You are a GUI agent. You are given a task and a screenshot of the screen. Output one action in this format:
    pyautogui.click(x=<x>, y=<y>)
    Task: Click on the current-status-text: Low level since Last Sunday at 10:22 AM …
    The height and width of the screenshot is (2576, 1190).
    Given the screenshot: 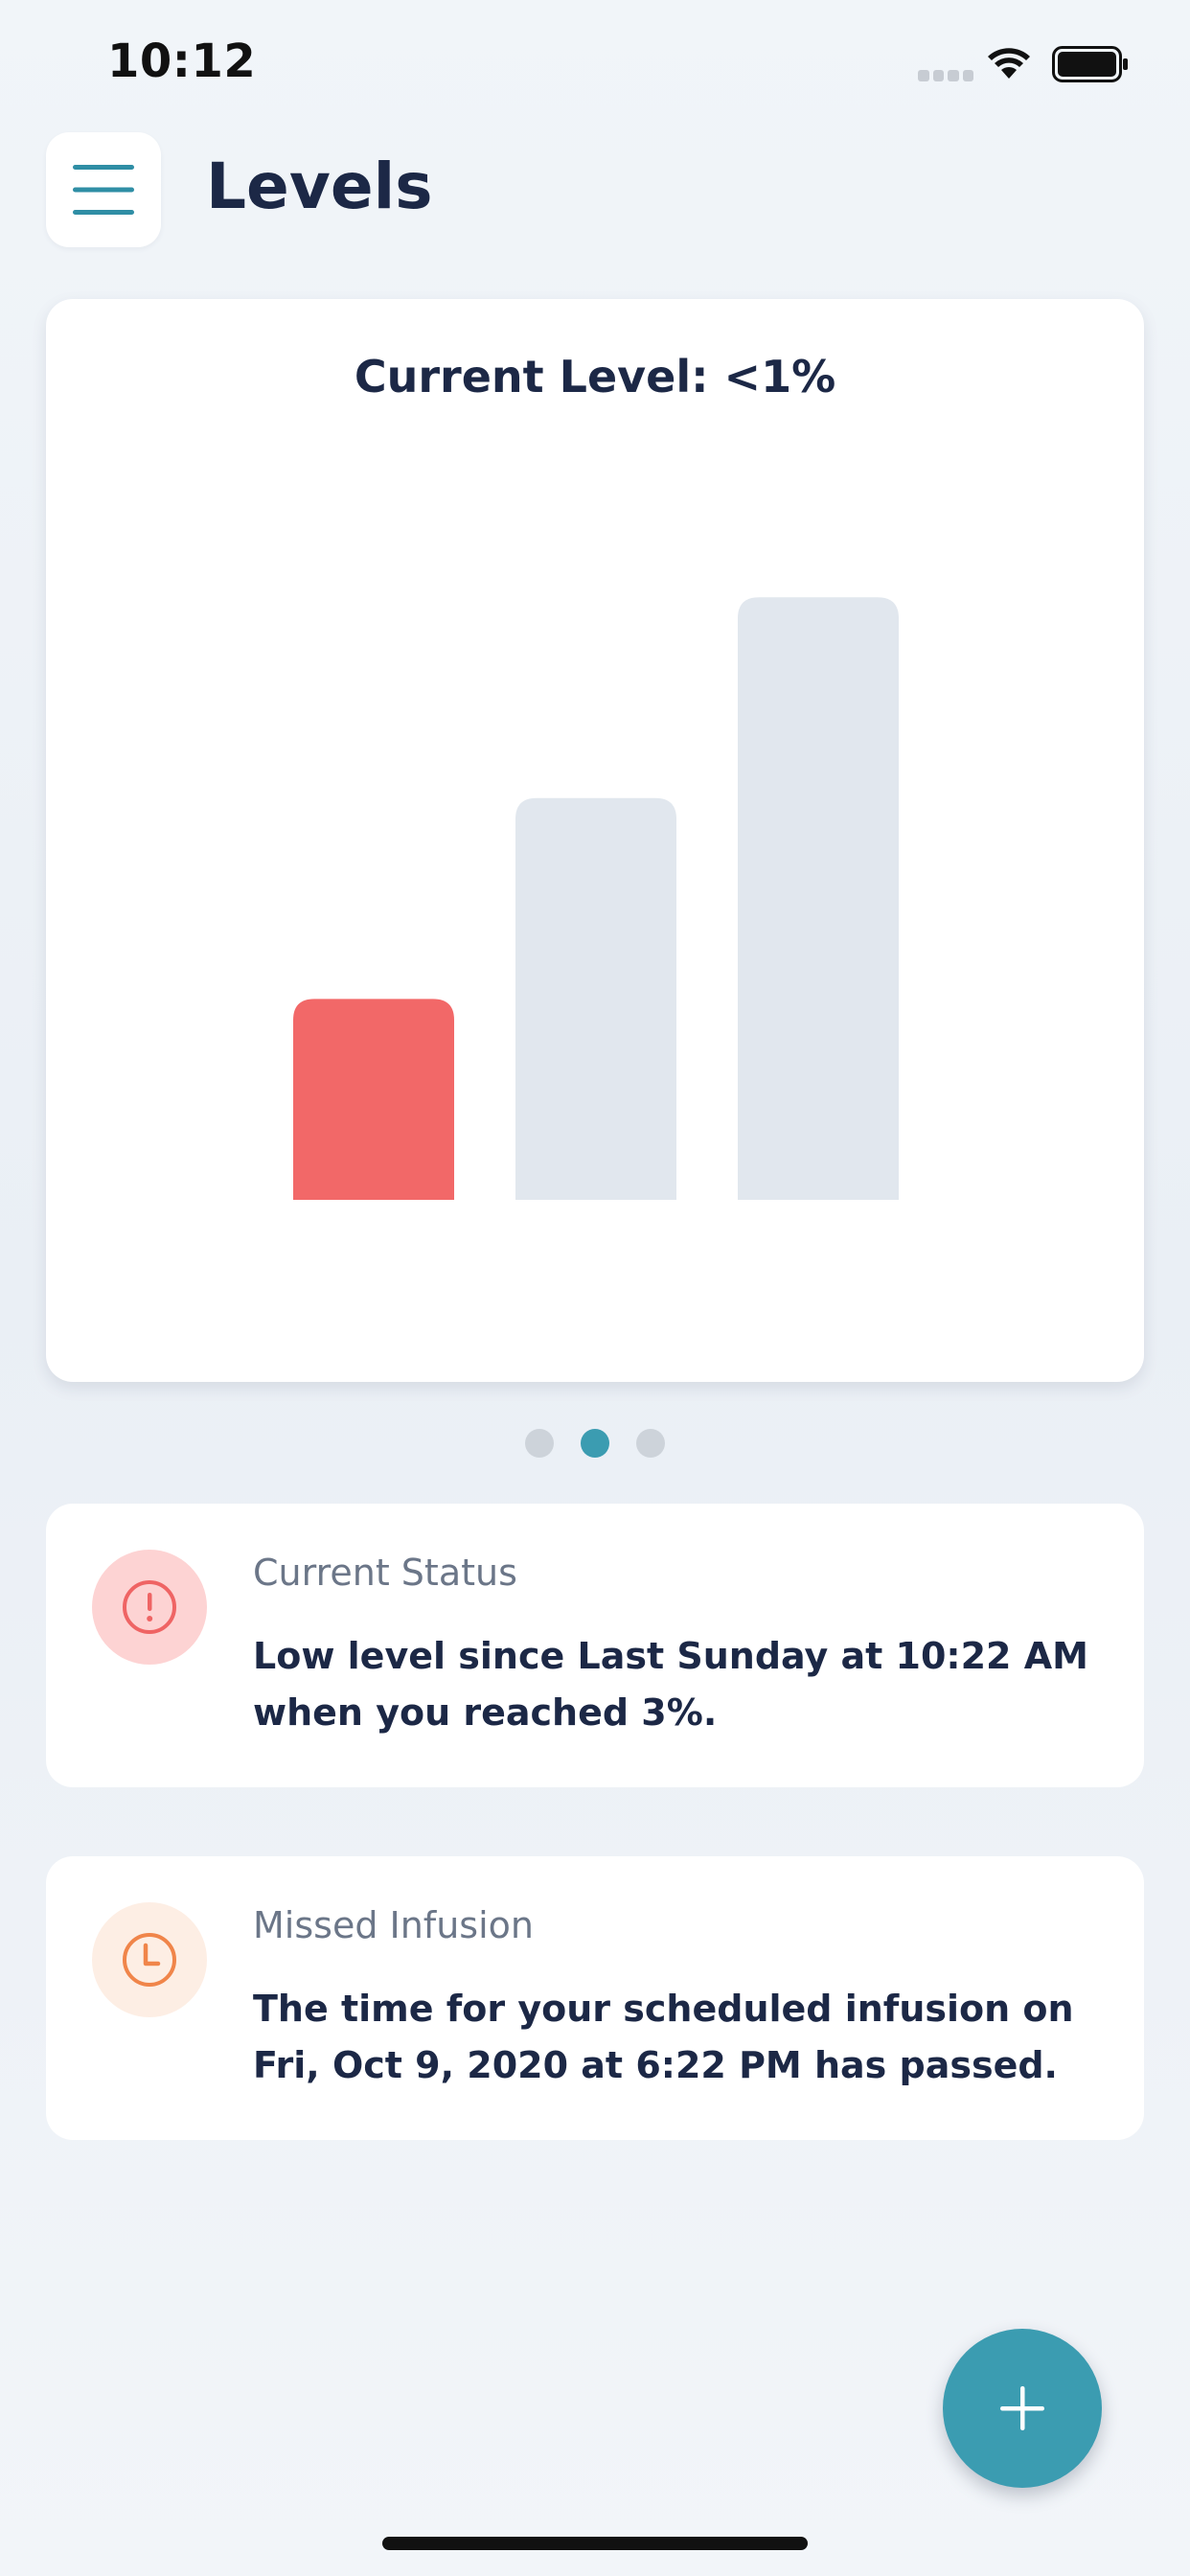 What is the action you would take?
    pyautogui.click(x=670, y=1684)
    